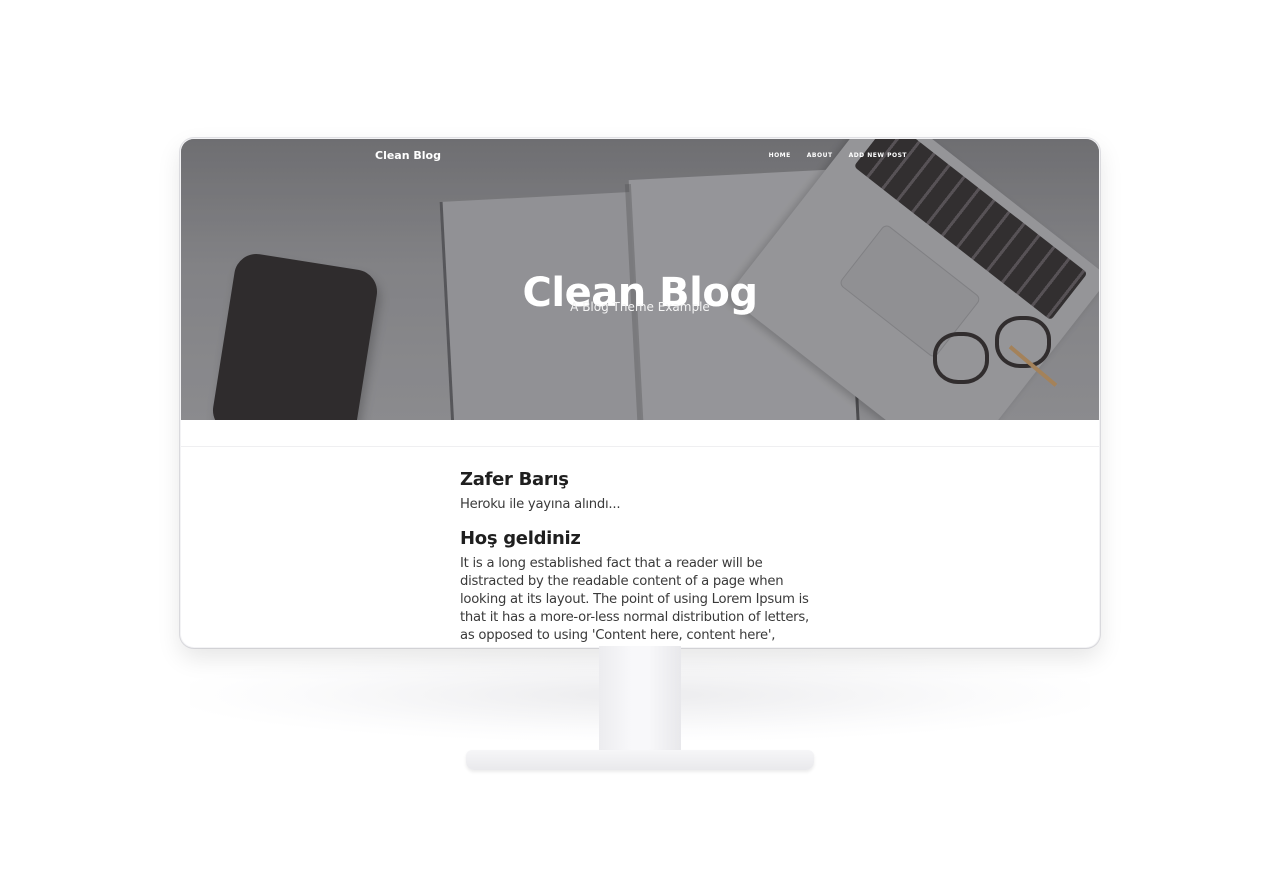 The image size is (1280, 896). I want to click on post-title: Zafer Barış, so click(642, 479).